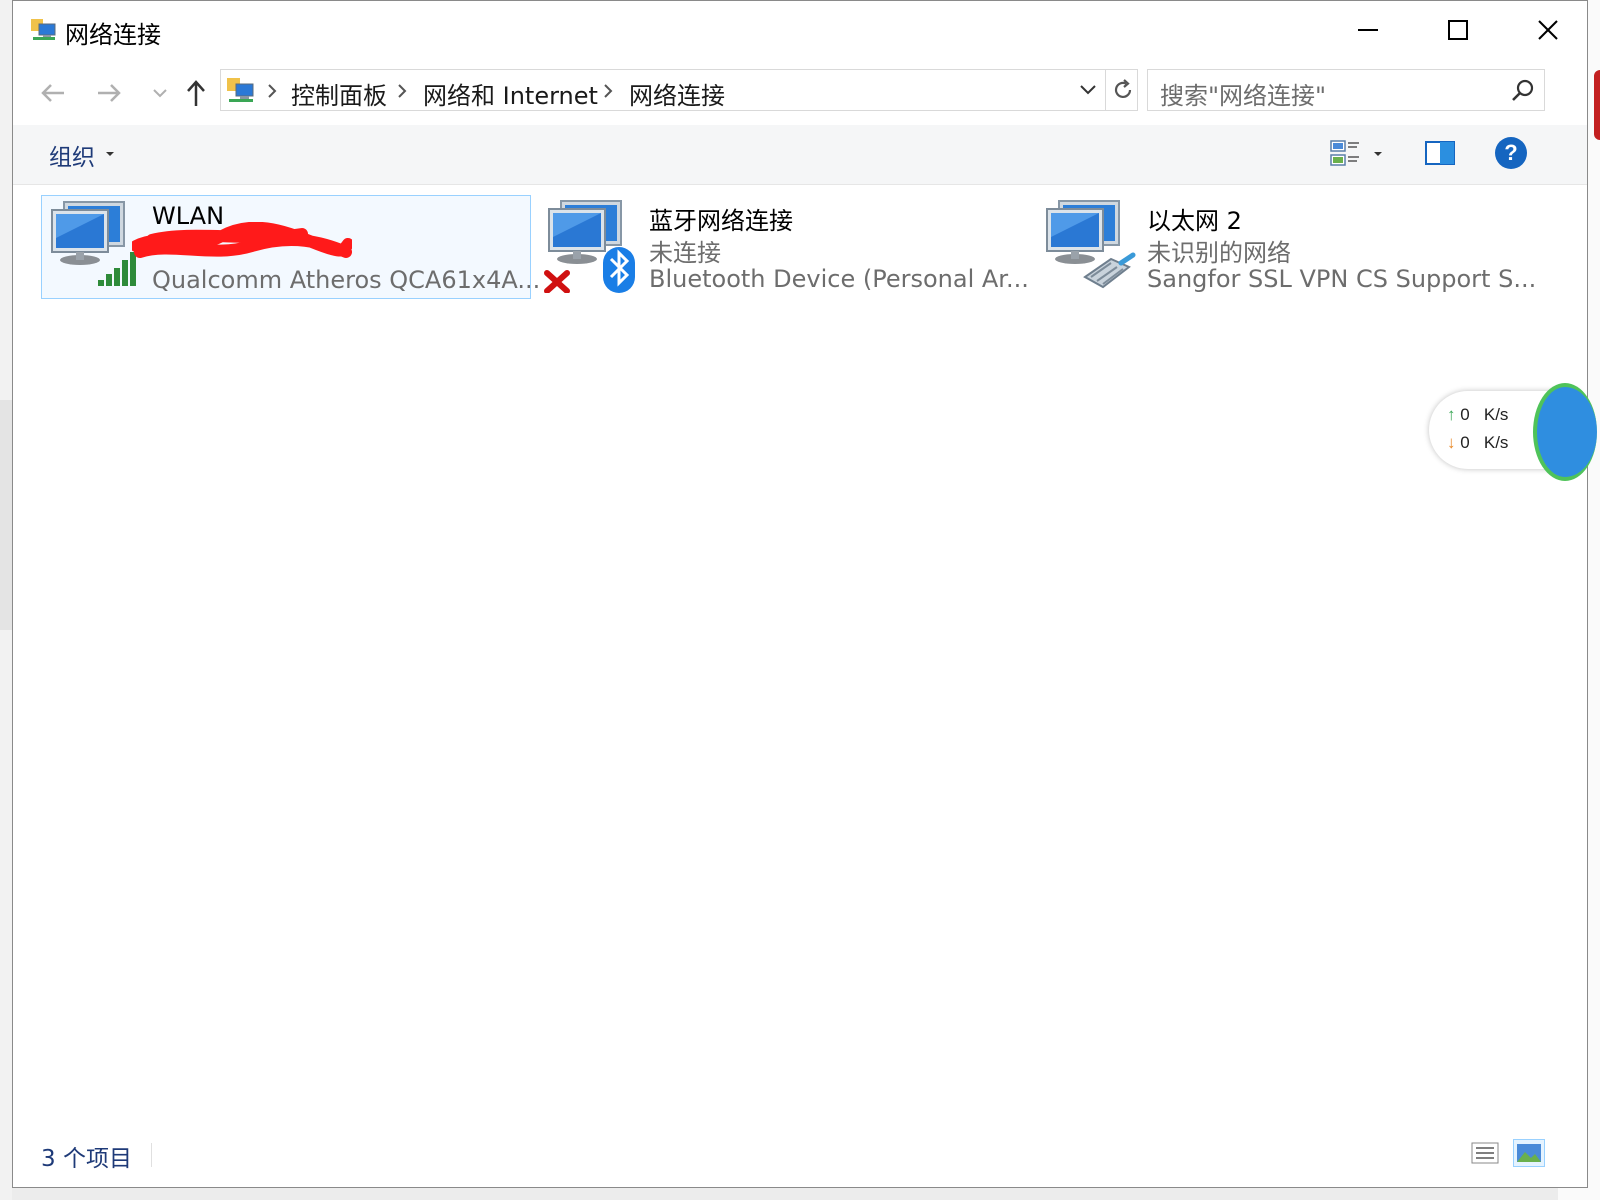  I want to click on up-button, so click(196, 93).